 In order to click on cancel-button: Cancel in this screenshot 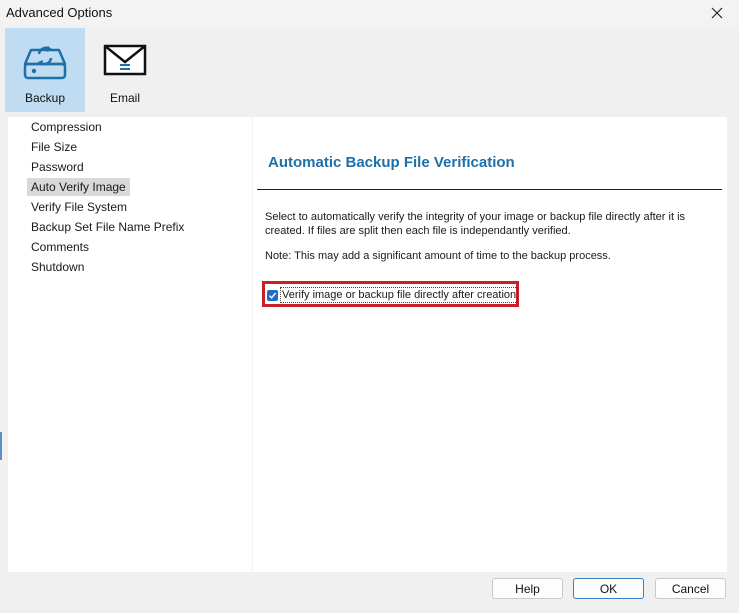, I will do `click(690, 588)`.